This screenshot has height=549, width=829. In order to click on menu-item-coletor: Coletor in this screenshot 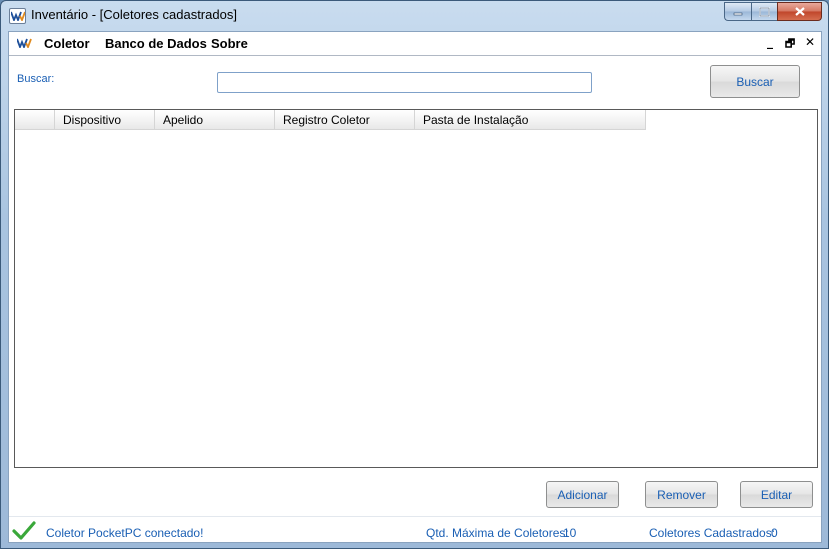, I will do `click(67, 43)`.